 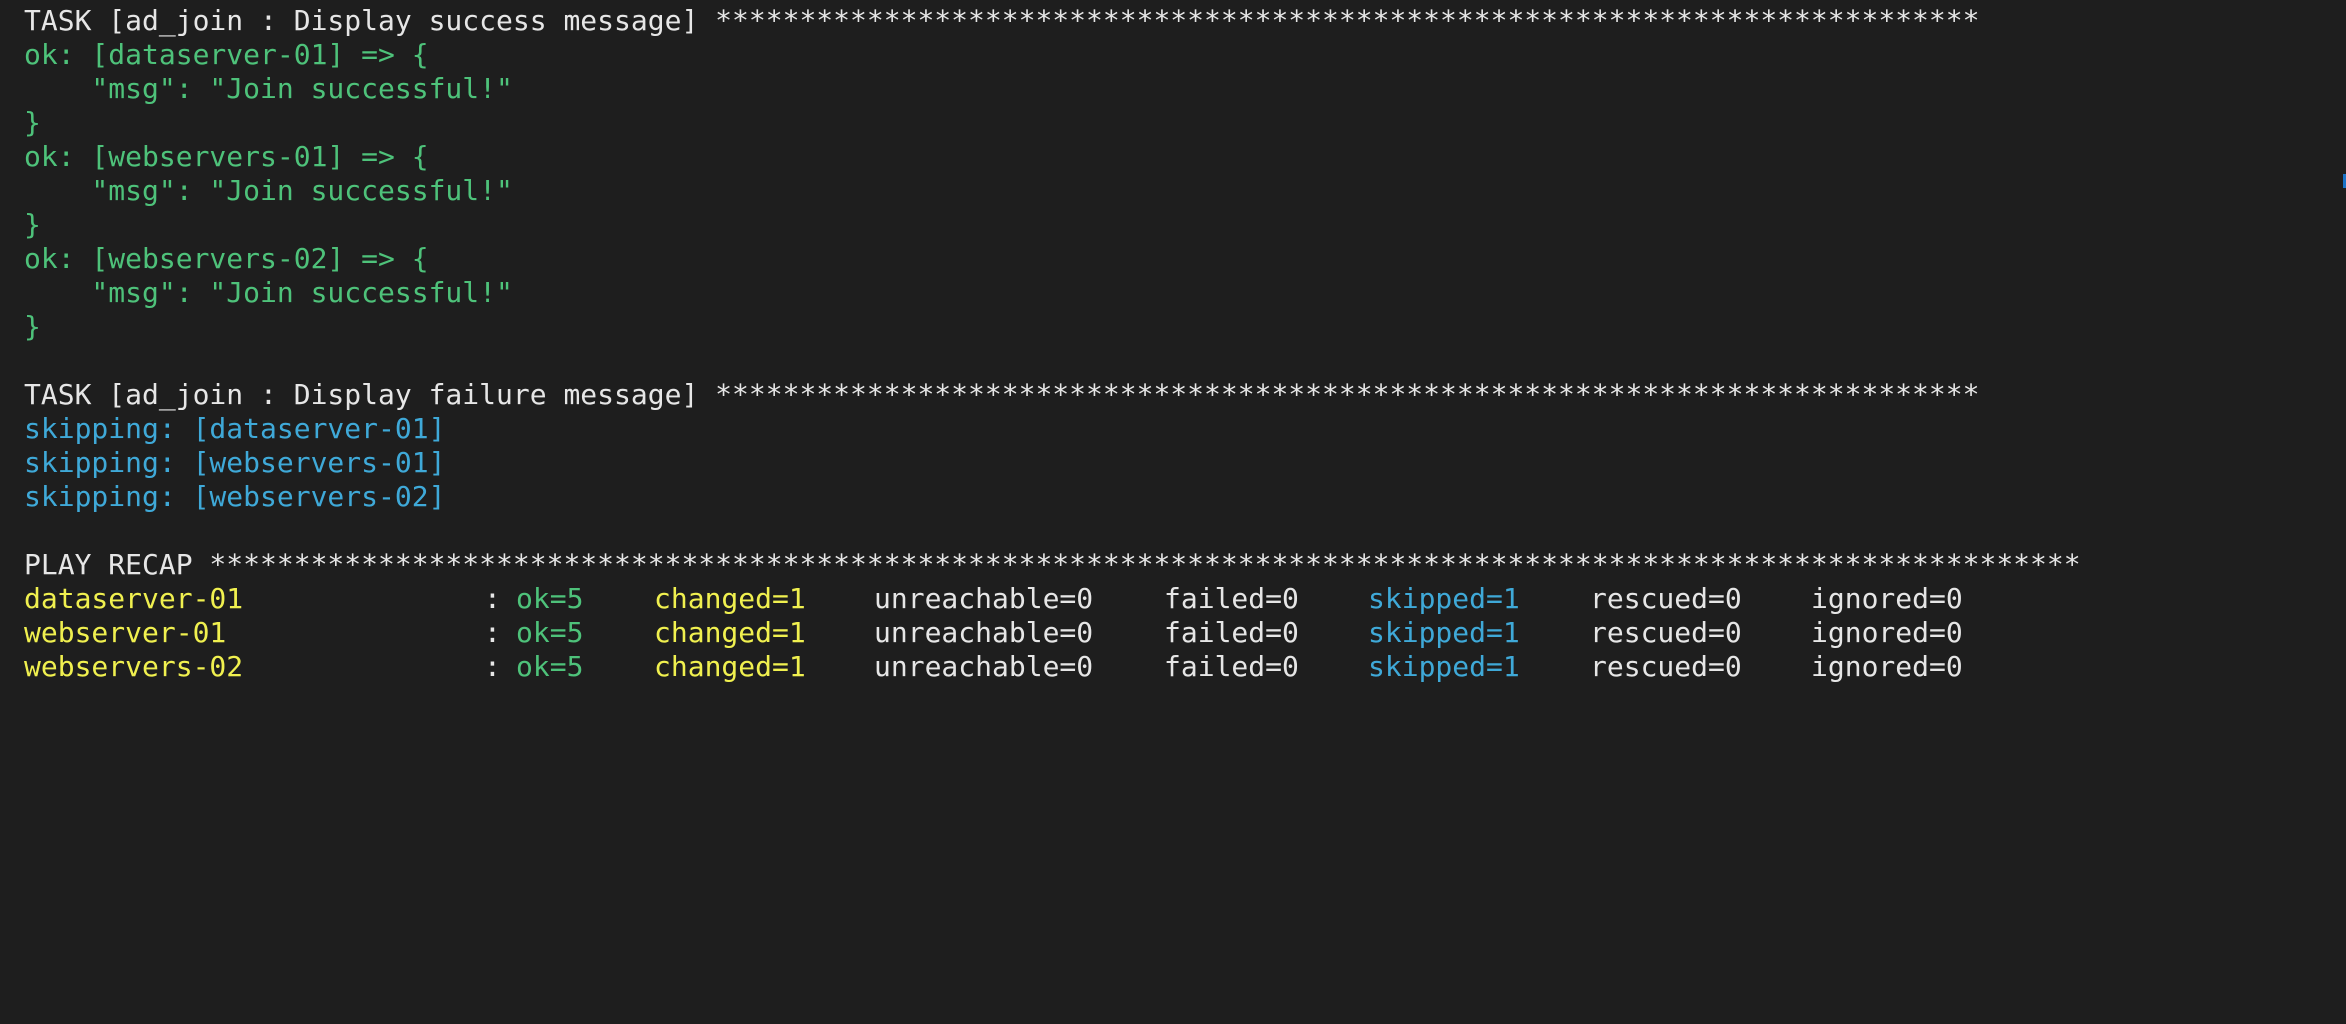 I want to click on close-brace-webservers-02: }, so click(x=32, y=326).